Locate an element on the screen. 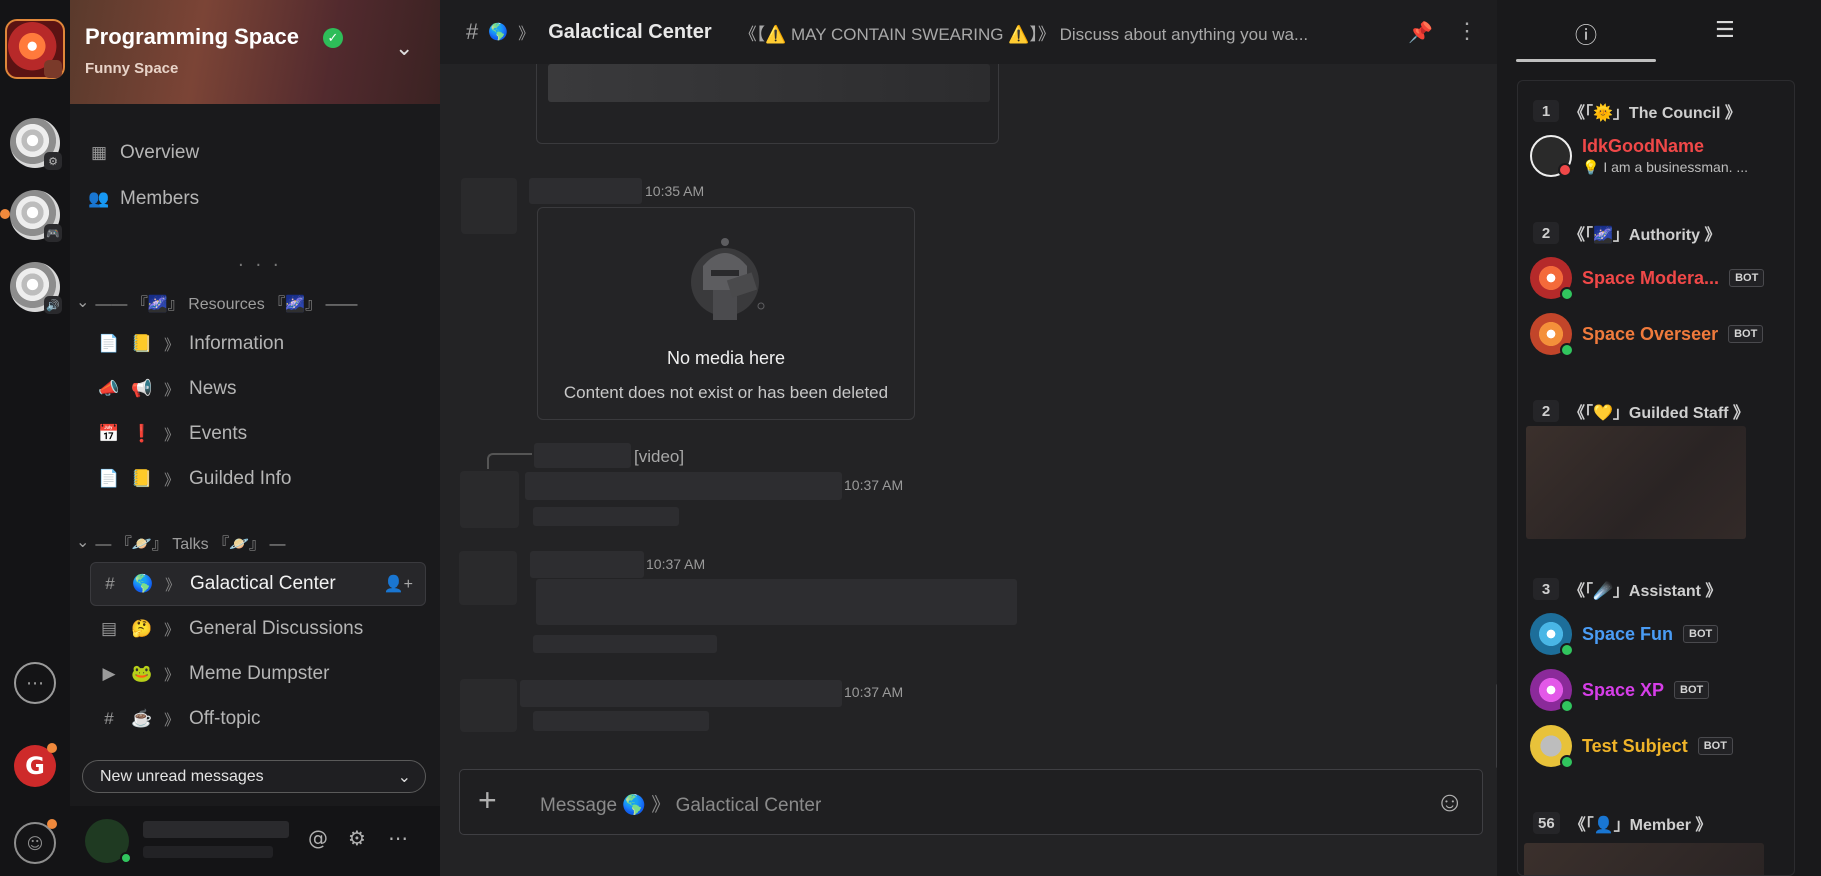 The width and height of the screenshot is (1821, 876). reply-connector is located at coordinates (509, 461).